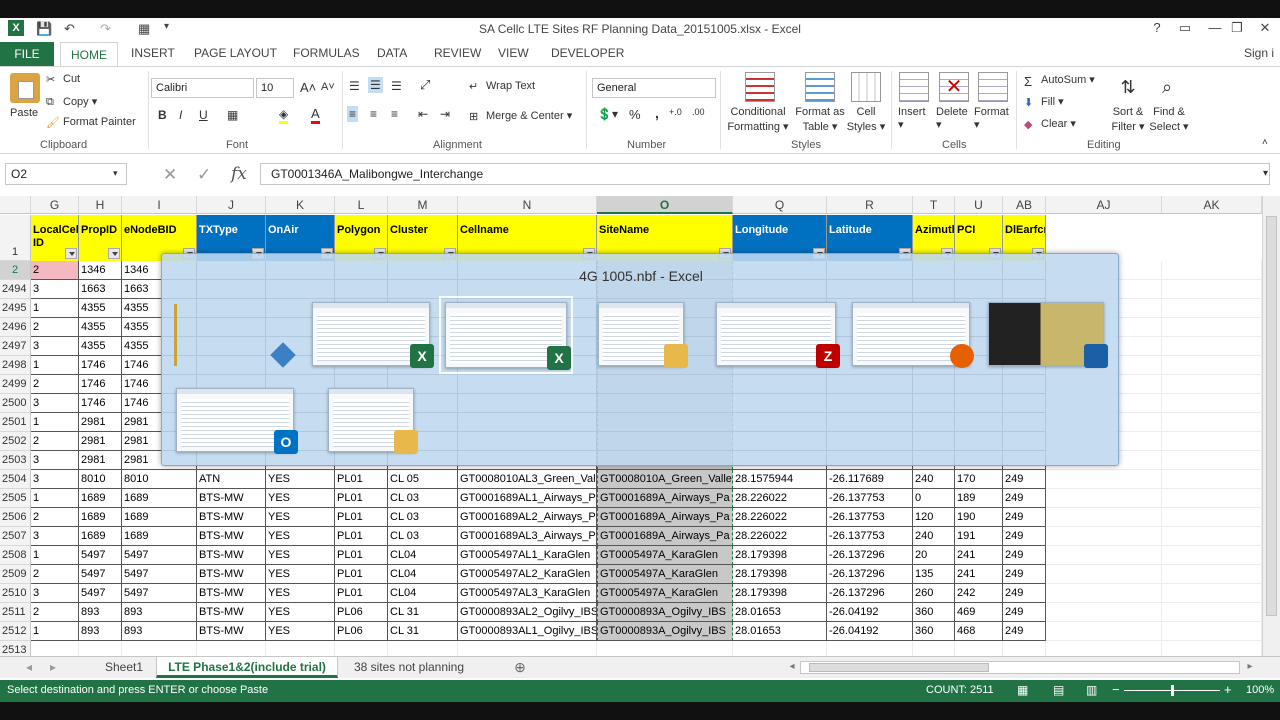  Describe the element at coordinates (870, 631) in the screenshot. I see `table-cell: -26.04192` at that location.